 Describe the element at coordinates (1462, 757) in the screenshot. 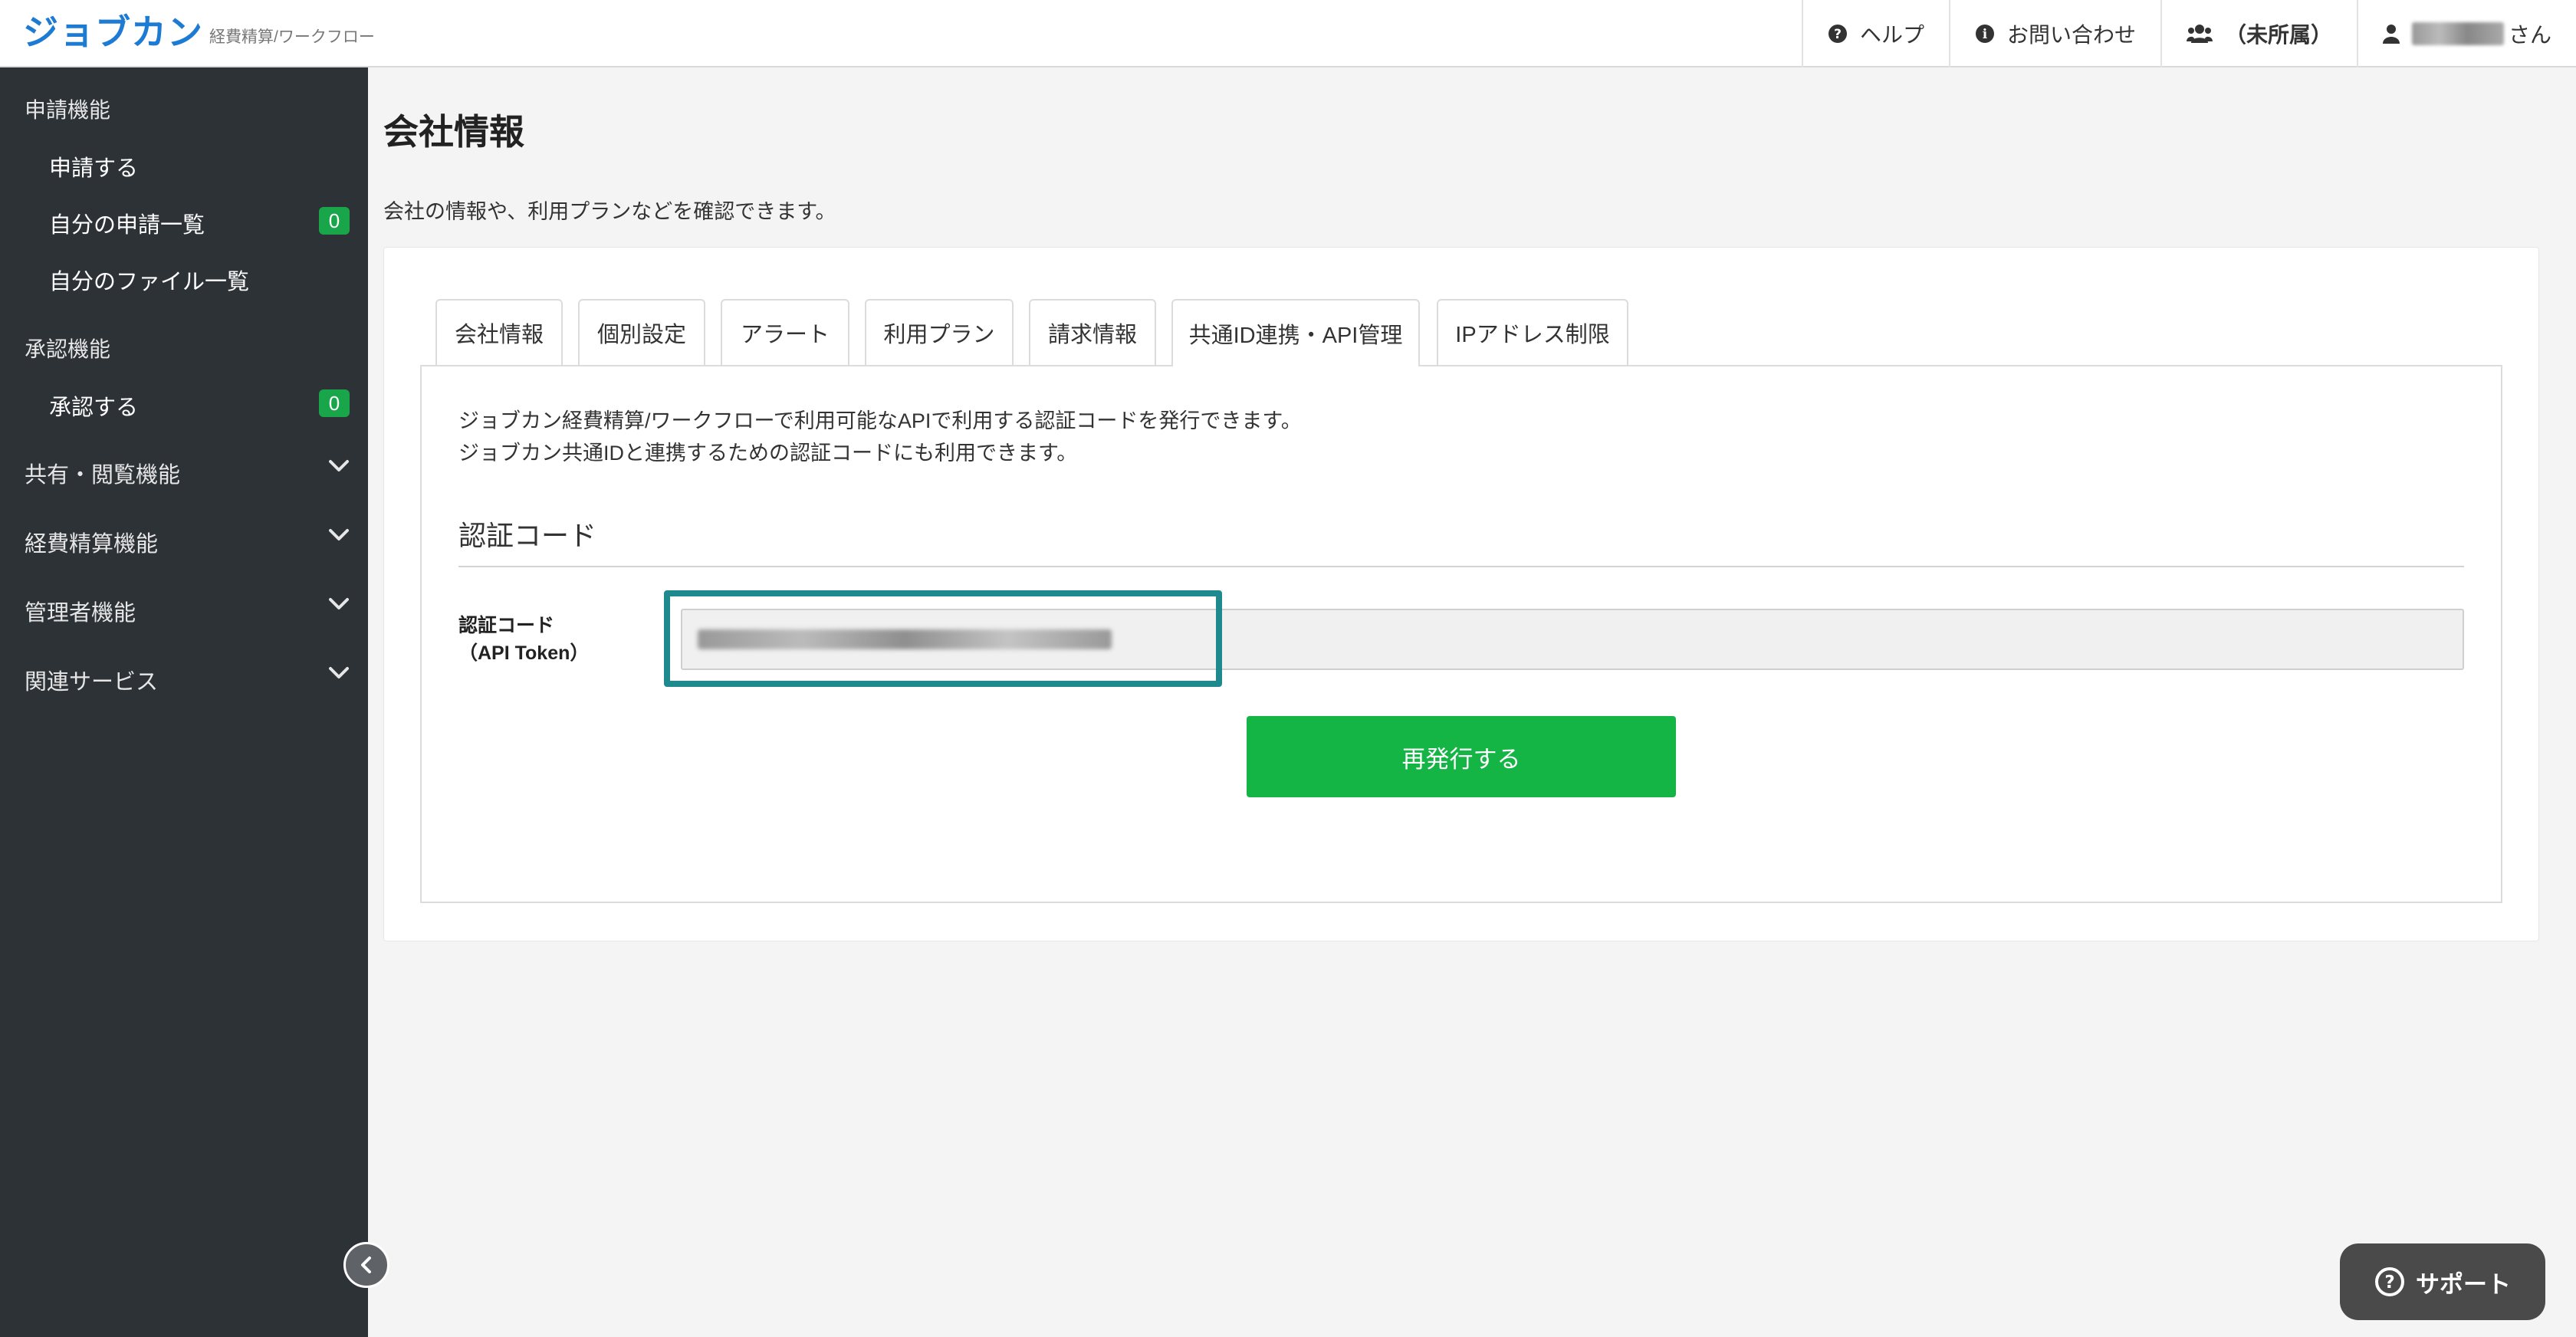

I see `reissue-button: 再発行する` at that location.